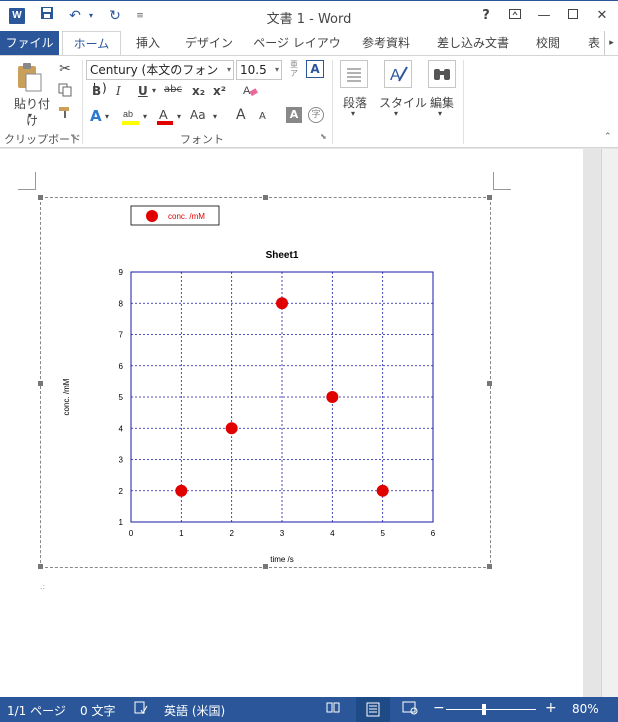 This screenshot has height=722, width=618. Describe the element at coordinates (231, 533) in the screenshot. I see `x-tick-label: 2` at that location.